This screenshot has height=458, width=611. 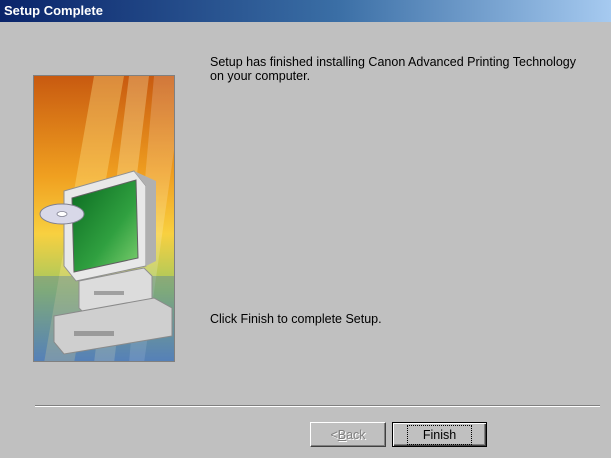 I want to click on finish-instruction: Click Finish to complete Setup., so click(x=296, y=319).